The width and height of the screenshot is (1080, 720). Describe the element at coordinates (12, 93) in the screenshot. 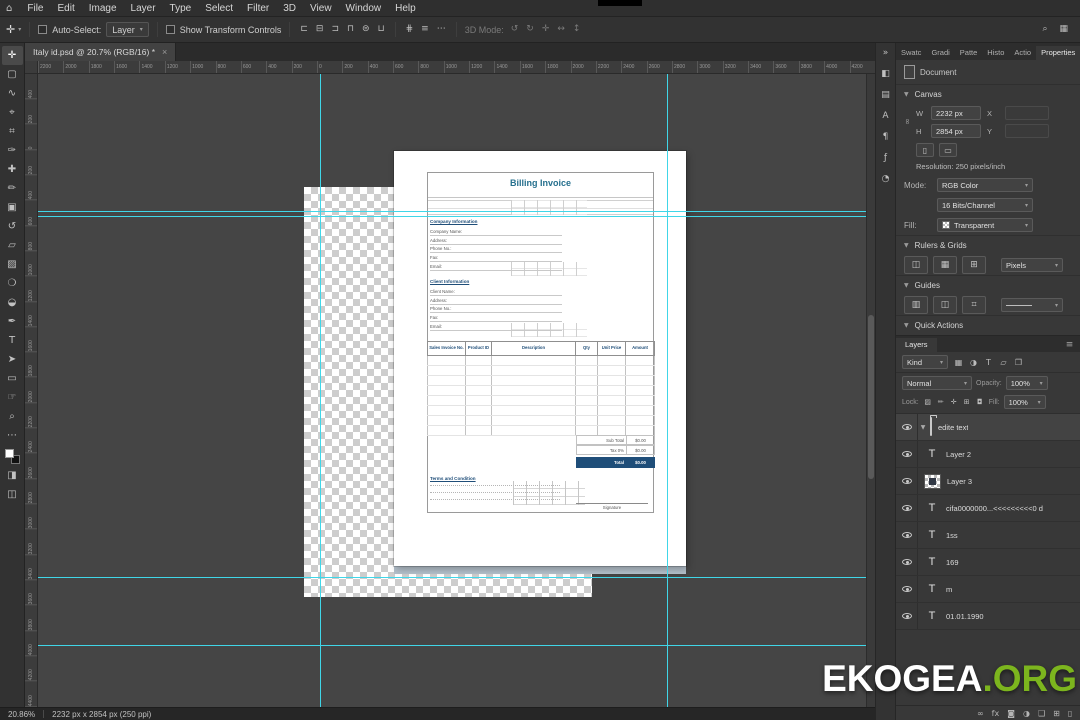

I see `lasso-tool: ∿` at that location.